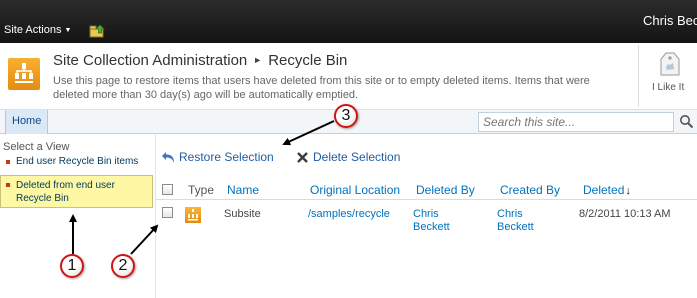 Image resolution: width=697 pixels, height=298 pixels. Describe the element at coordinates (167, 189) in the screenshot. I see `select-all-checkbox` at that location.